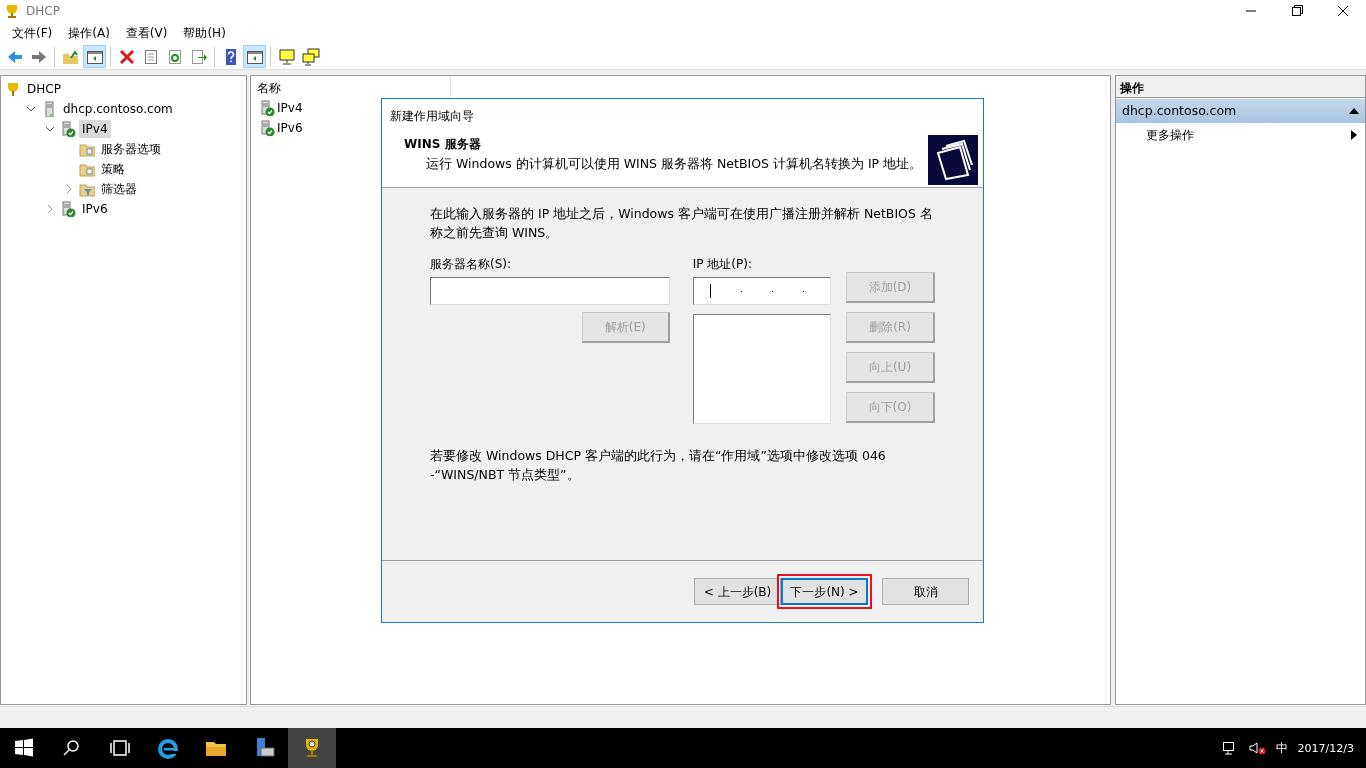  What do you see at coordinates (1281, 748) in the screenshot?
I see `ime-indicator: 中` at bounding box center [1281, 748].